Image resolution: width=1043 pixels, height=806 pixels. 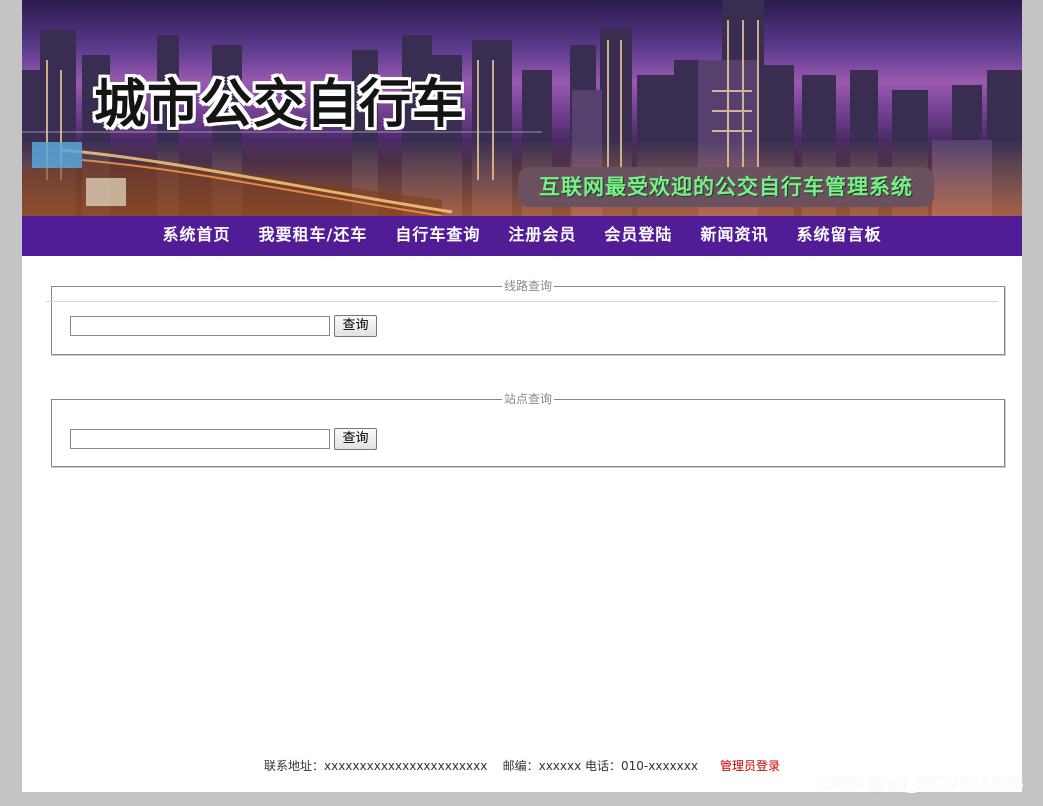 What do you see at coordinates (280, 105) in the screenshot?
I see `site-title: 城市公交自行车` at bounding box center [280, 105].